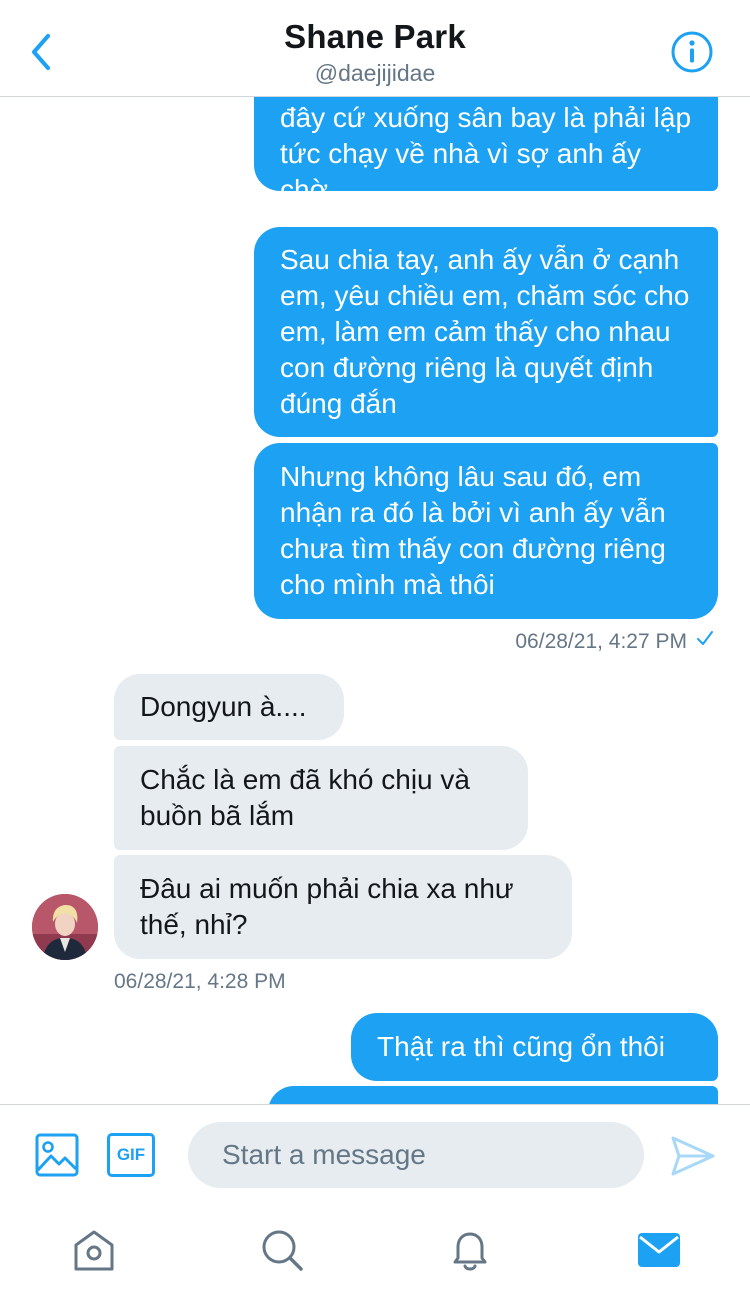  Describe the element at coordinates (131, 1155) in the screenshot. I see `gif-button: GIF` at that location.